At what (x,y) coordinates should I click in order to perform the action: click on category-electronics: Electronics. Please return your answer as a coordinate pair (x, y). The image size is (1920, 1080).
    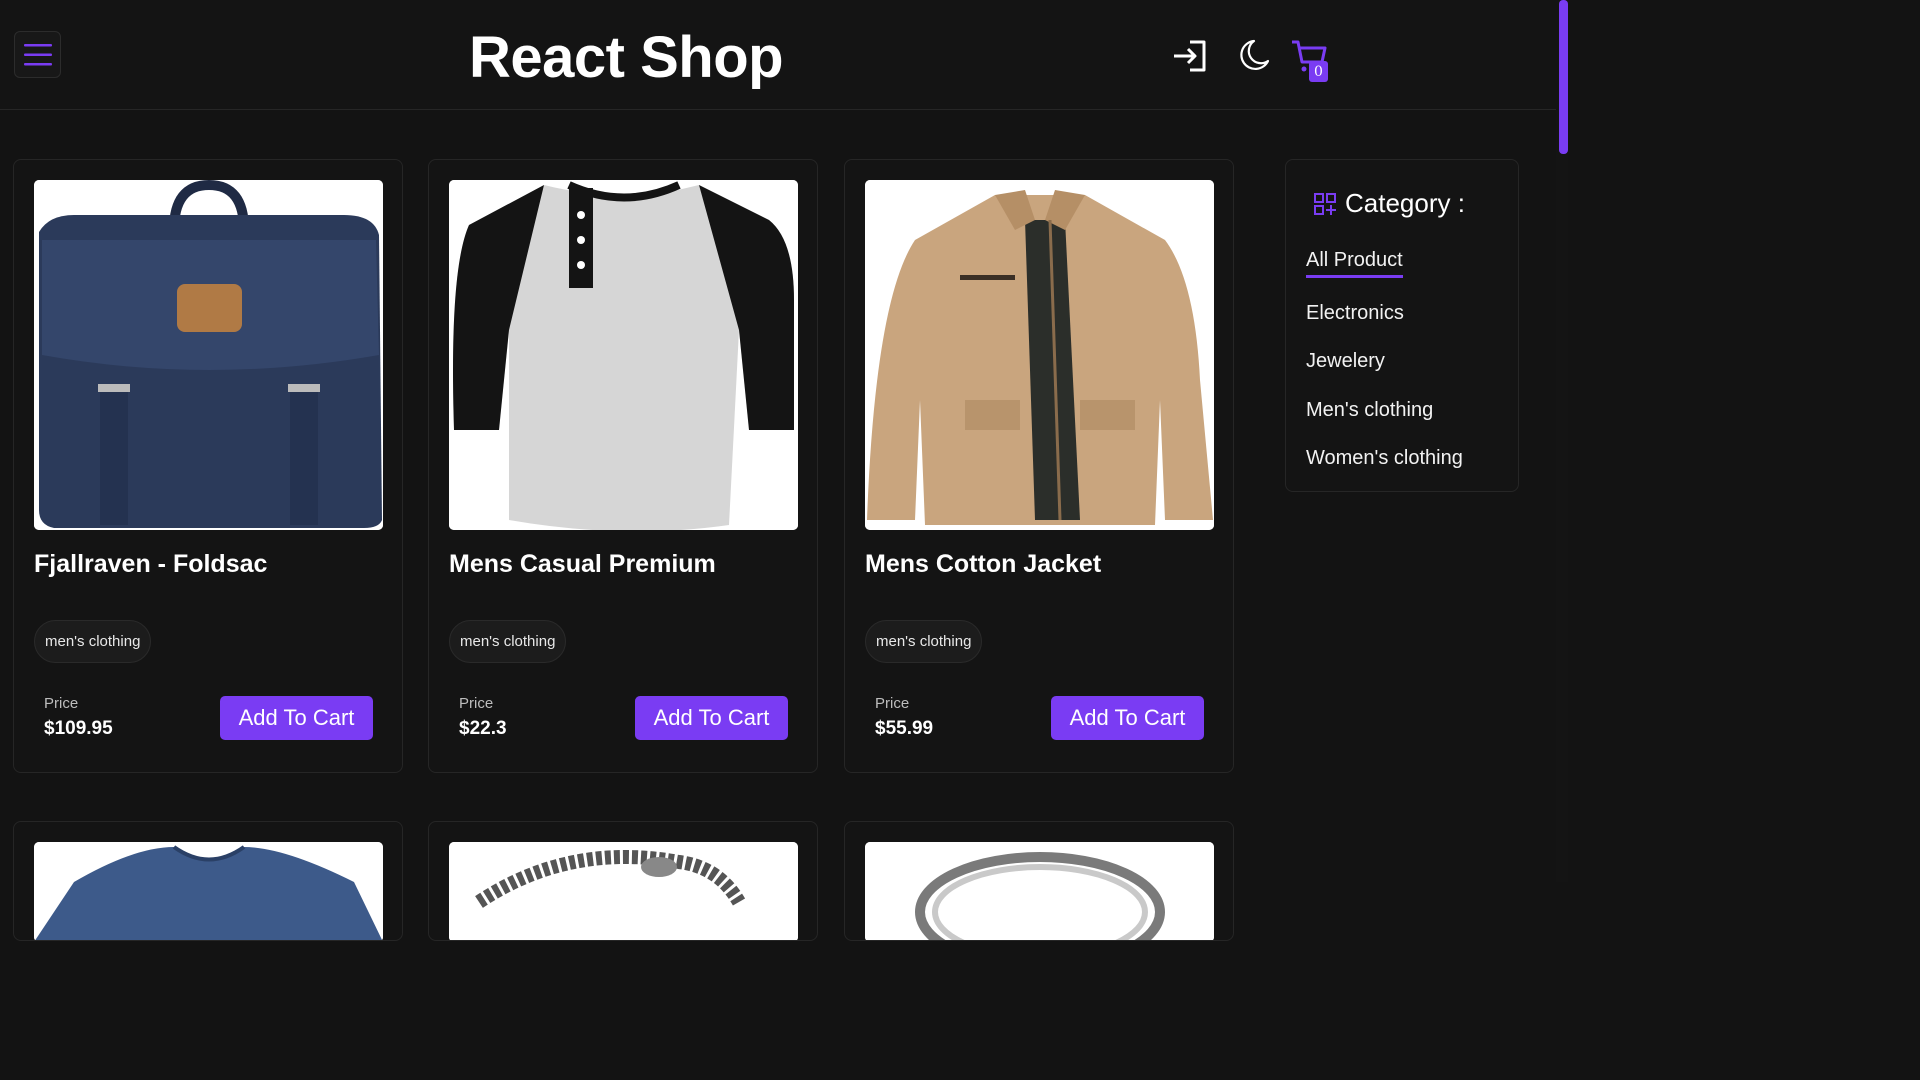
    Looking at the image, I should click on (1355, 313).